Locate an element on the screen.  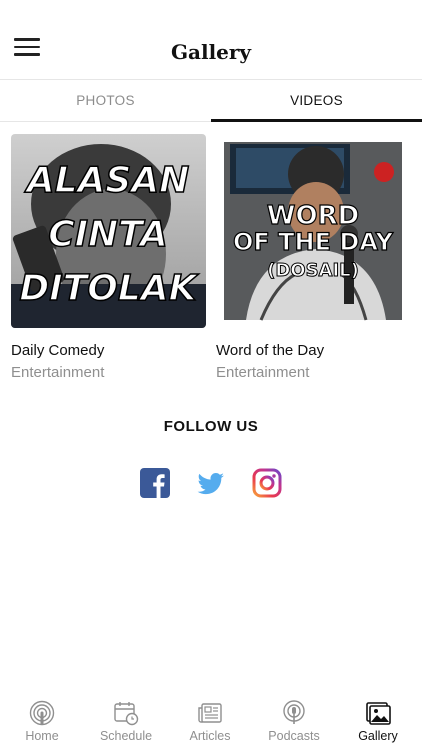
tabbar-label-podcasts: Podcasts is located at coordinates (294, 736).